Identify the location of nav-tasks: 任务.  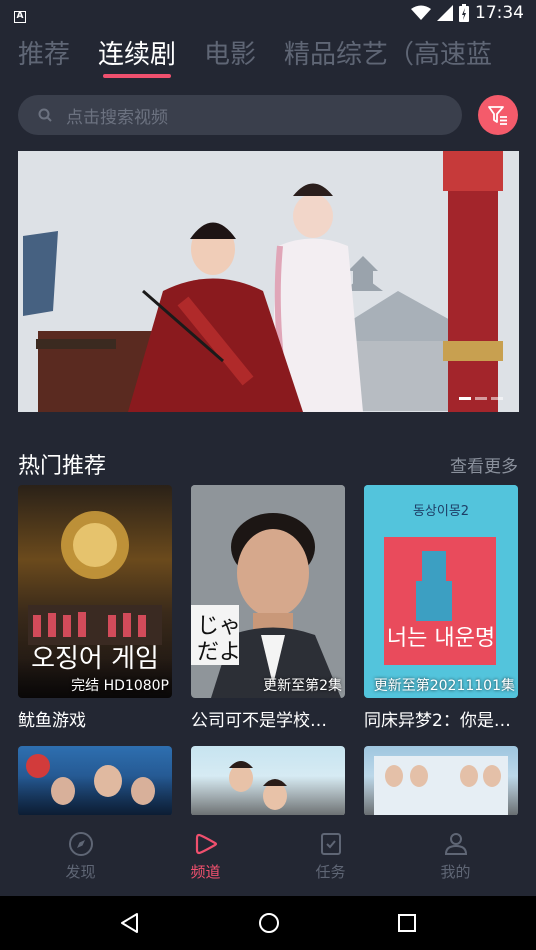
(331, 855).